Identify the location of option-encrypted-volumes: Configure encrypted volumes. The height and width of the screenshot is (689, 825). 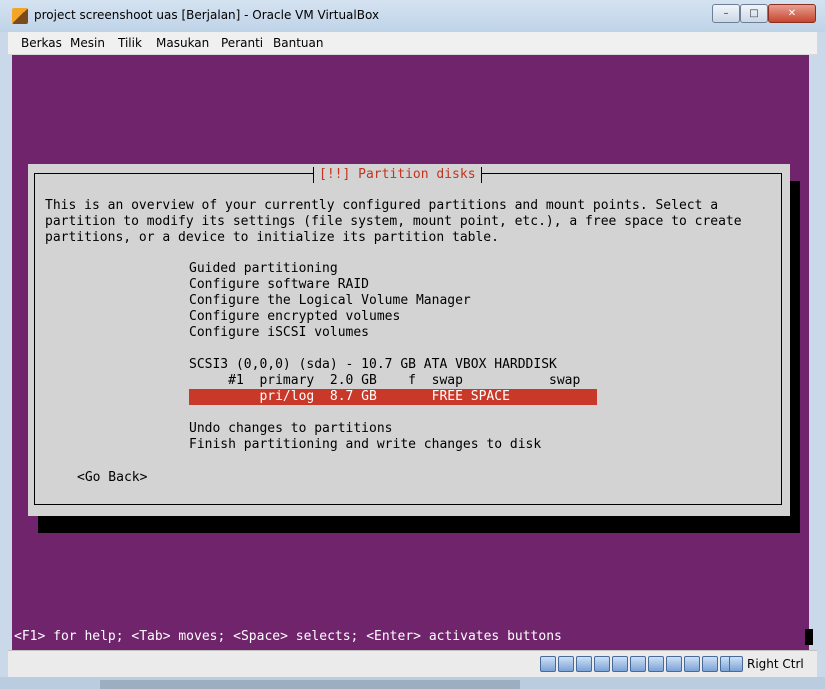
(294, 317).